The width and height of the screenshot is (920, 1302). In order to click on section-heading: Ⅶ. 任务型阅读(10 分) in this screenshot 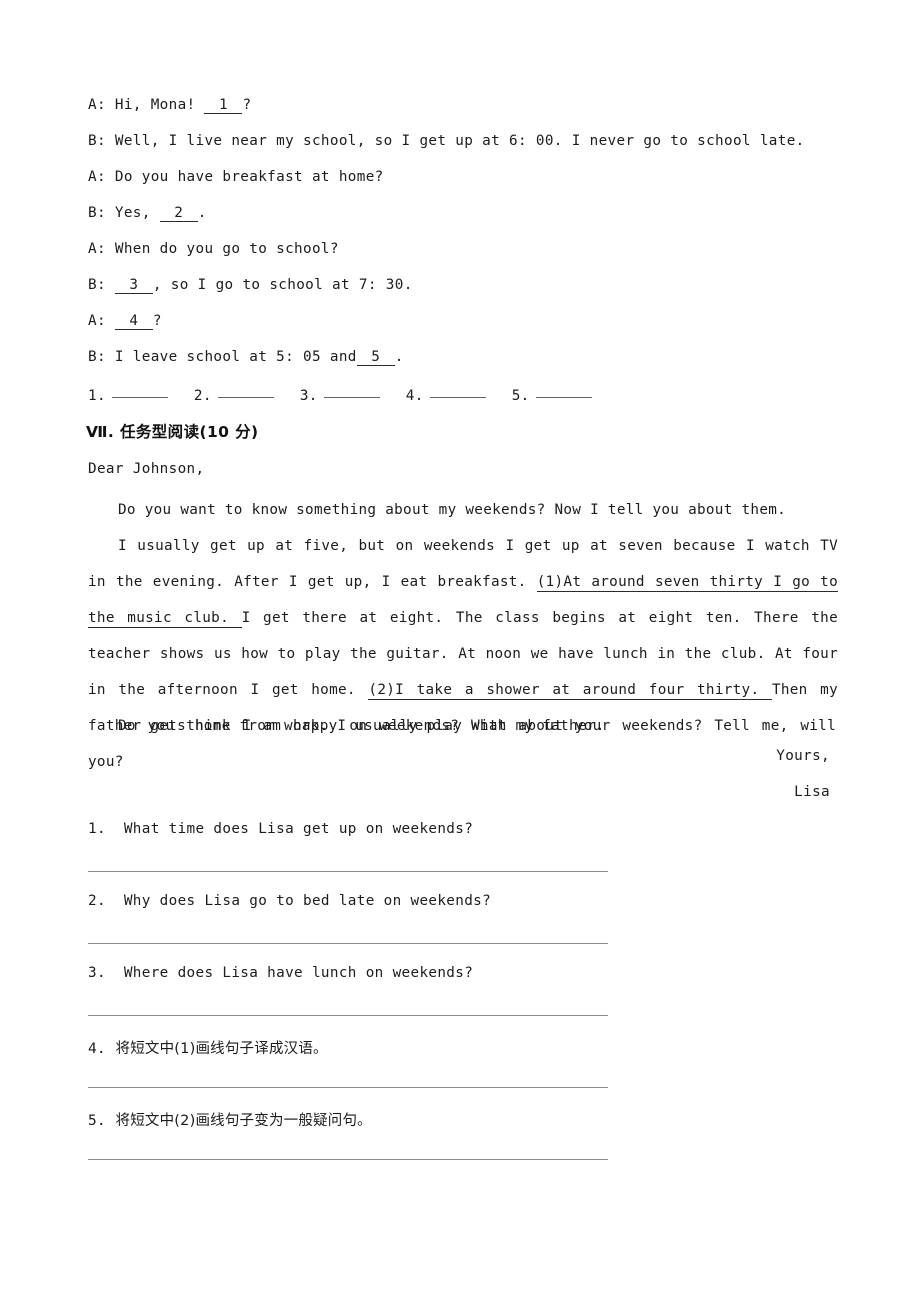, I will do `click(172, 432)`.